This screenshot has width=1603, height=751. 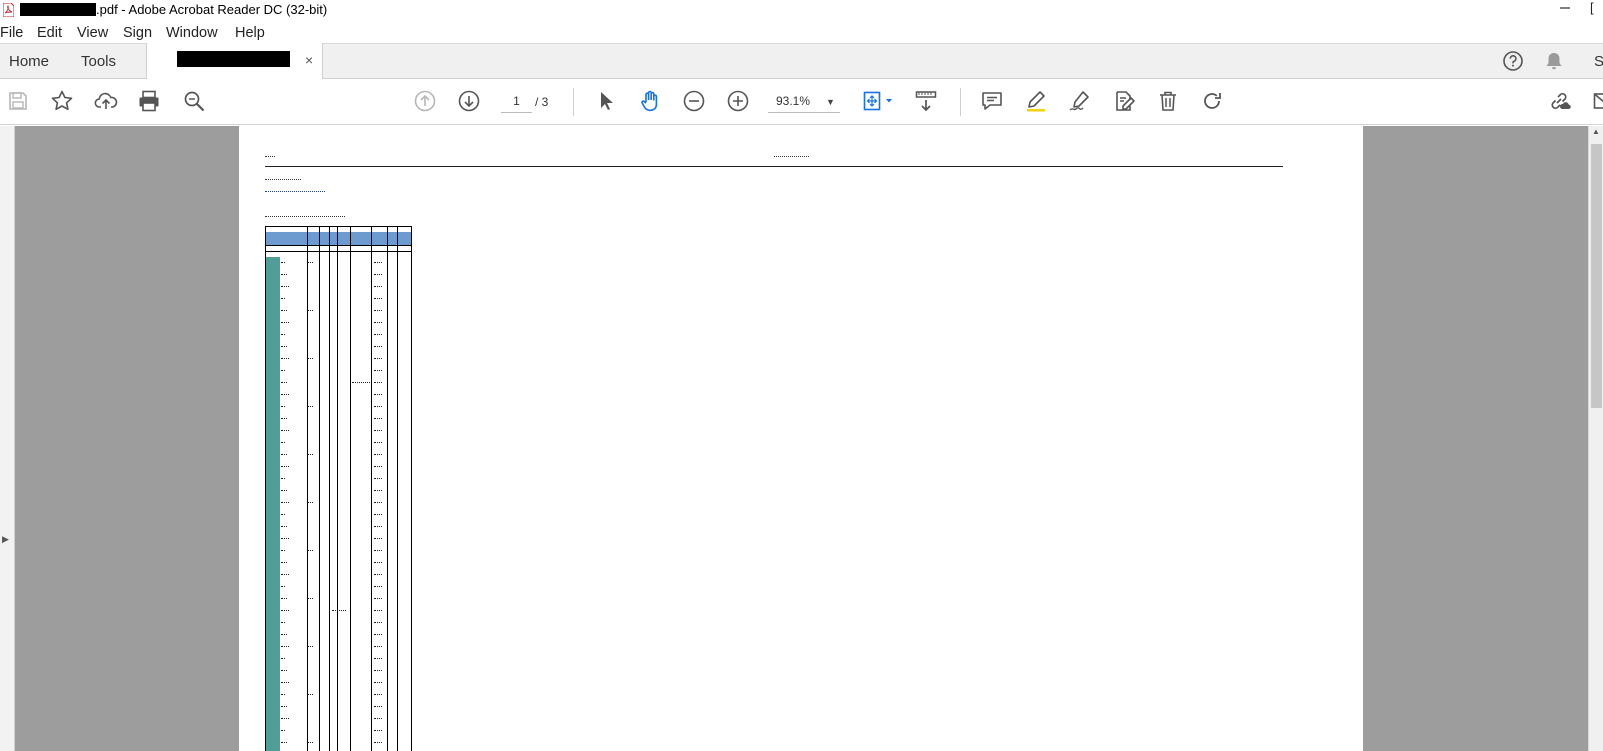 What do you see at coordinates (738, 101) in the screenshot?
I see `zoom-in-icon` at bounding box center [738, 101].